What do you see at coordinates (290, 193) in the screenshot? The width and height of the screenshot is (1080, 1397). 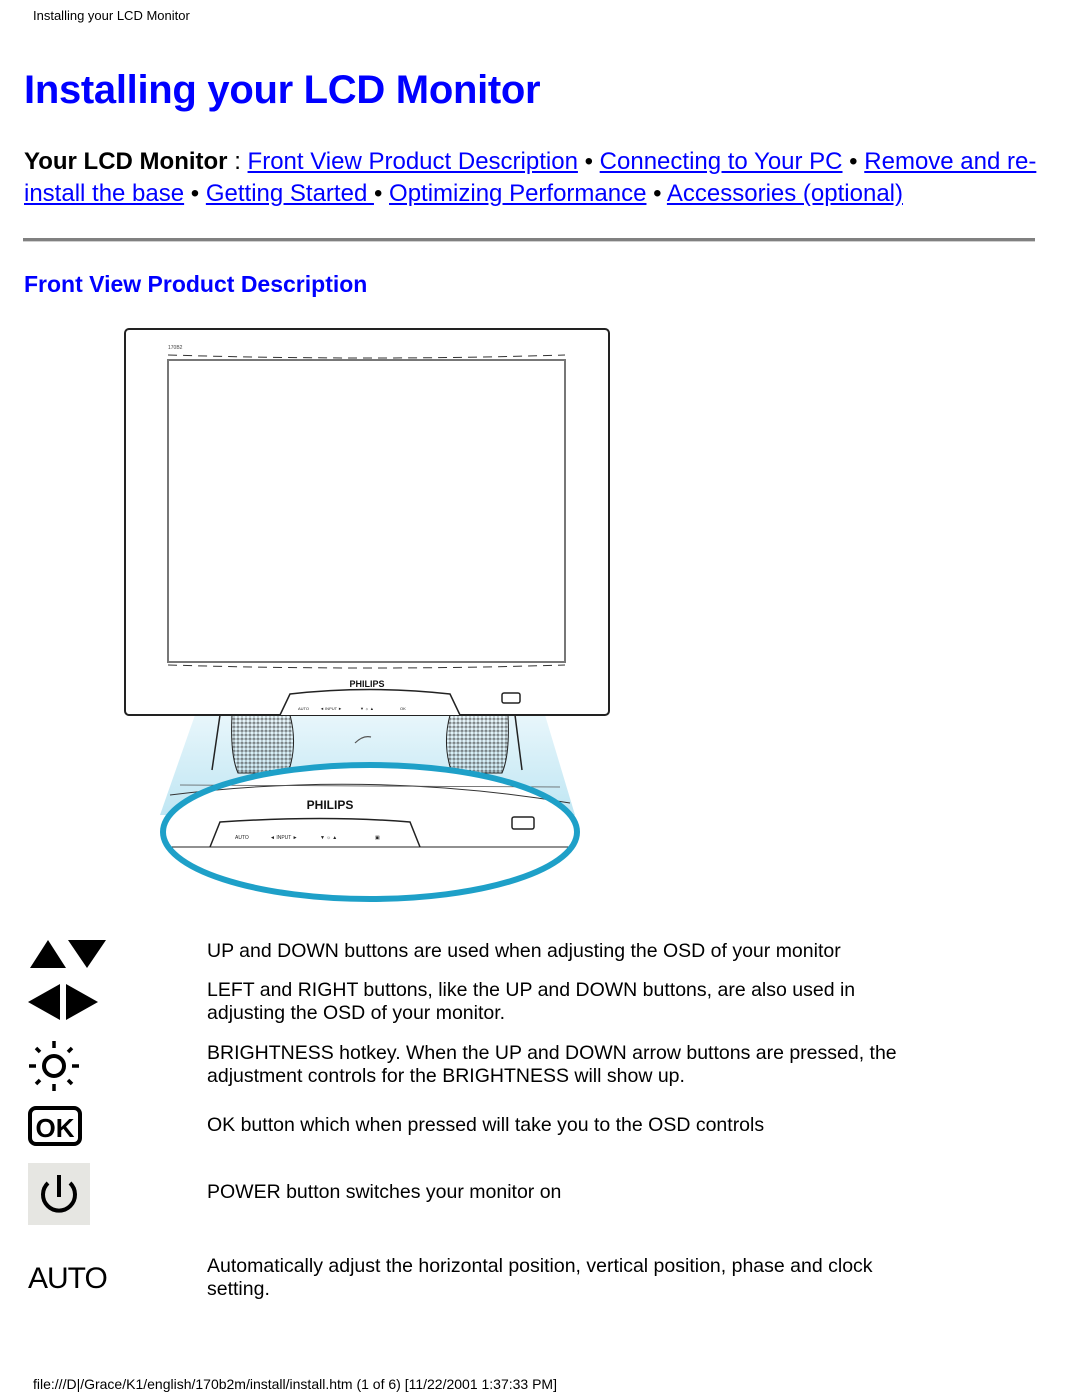 I see `nav-link-getting-started: Getting Started` at bounding box center [290, 193].